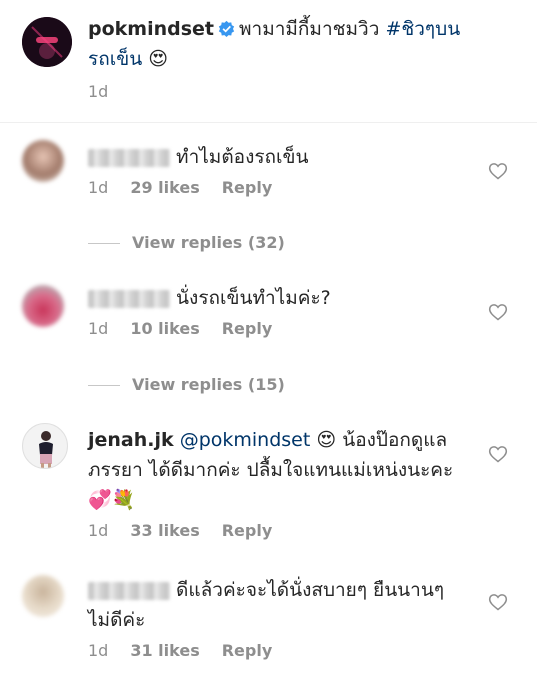 This screenshot has height=696, width=537. Describe the element at coordinates (164, 328) in the screenshot. I see `comment-likes: 10 likes` at that location.